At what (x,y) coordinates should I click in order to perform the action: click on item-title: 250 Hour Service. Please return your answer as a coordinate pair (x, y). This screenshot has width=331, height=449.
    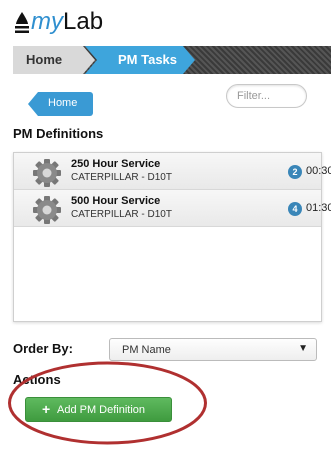
    Looking at the image, I should click on (116, 164).